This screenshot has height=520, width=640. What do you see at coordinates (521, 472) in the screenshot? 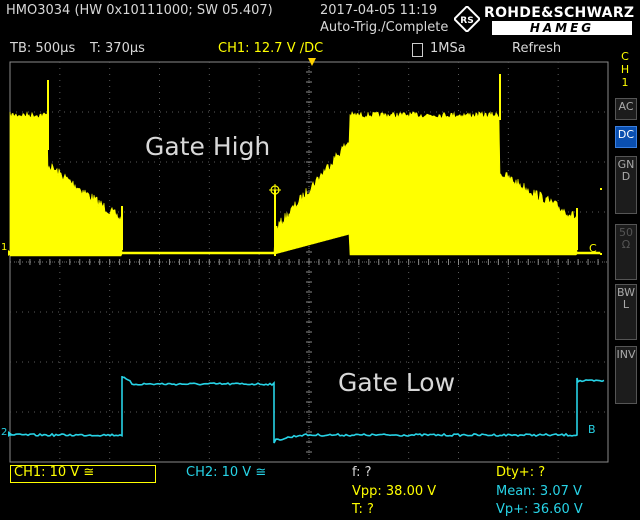
I see `measure-duty: Dty+: ?` at bounding box center [521, 472].